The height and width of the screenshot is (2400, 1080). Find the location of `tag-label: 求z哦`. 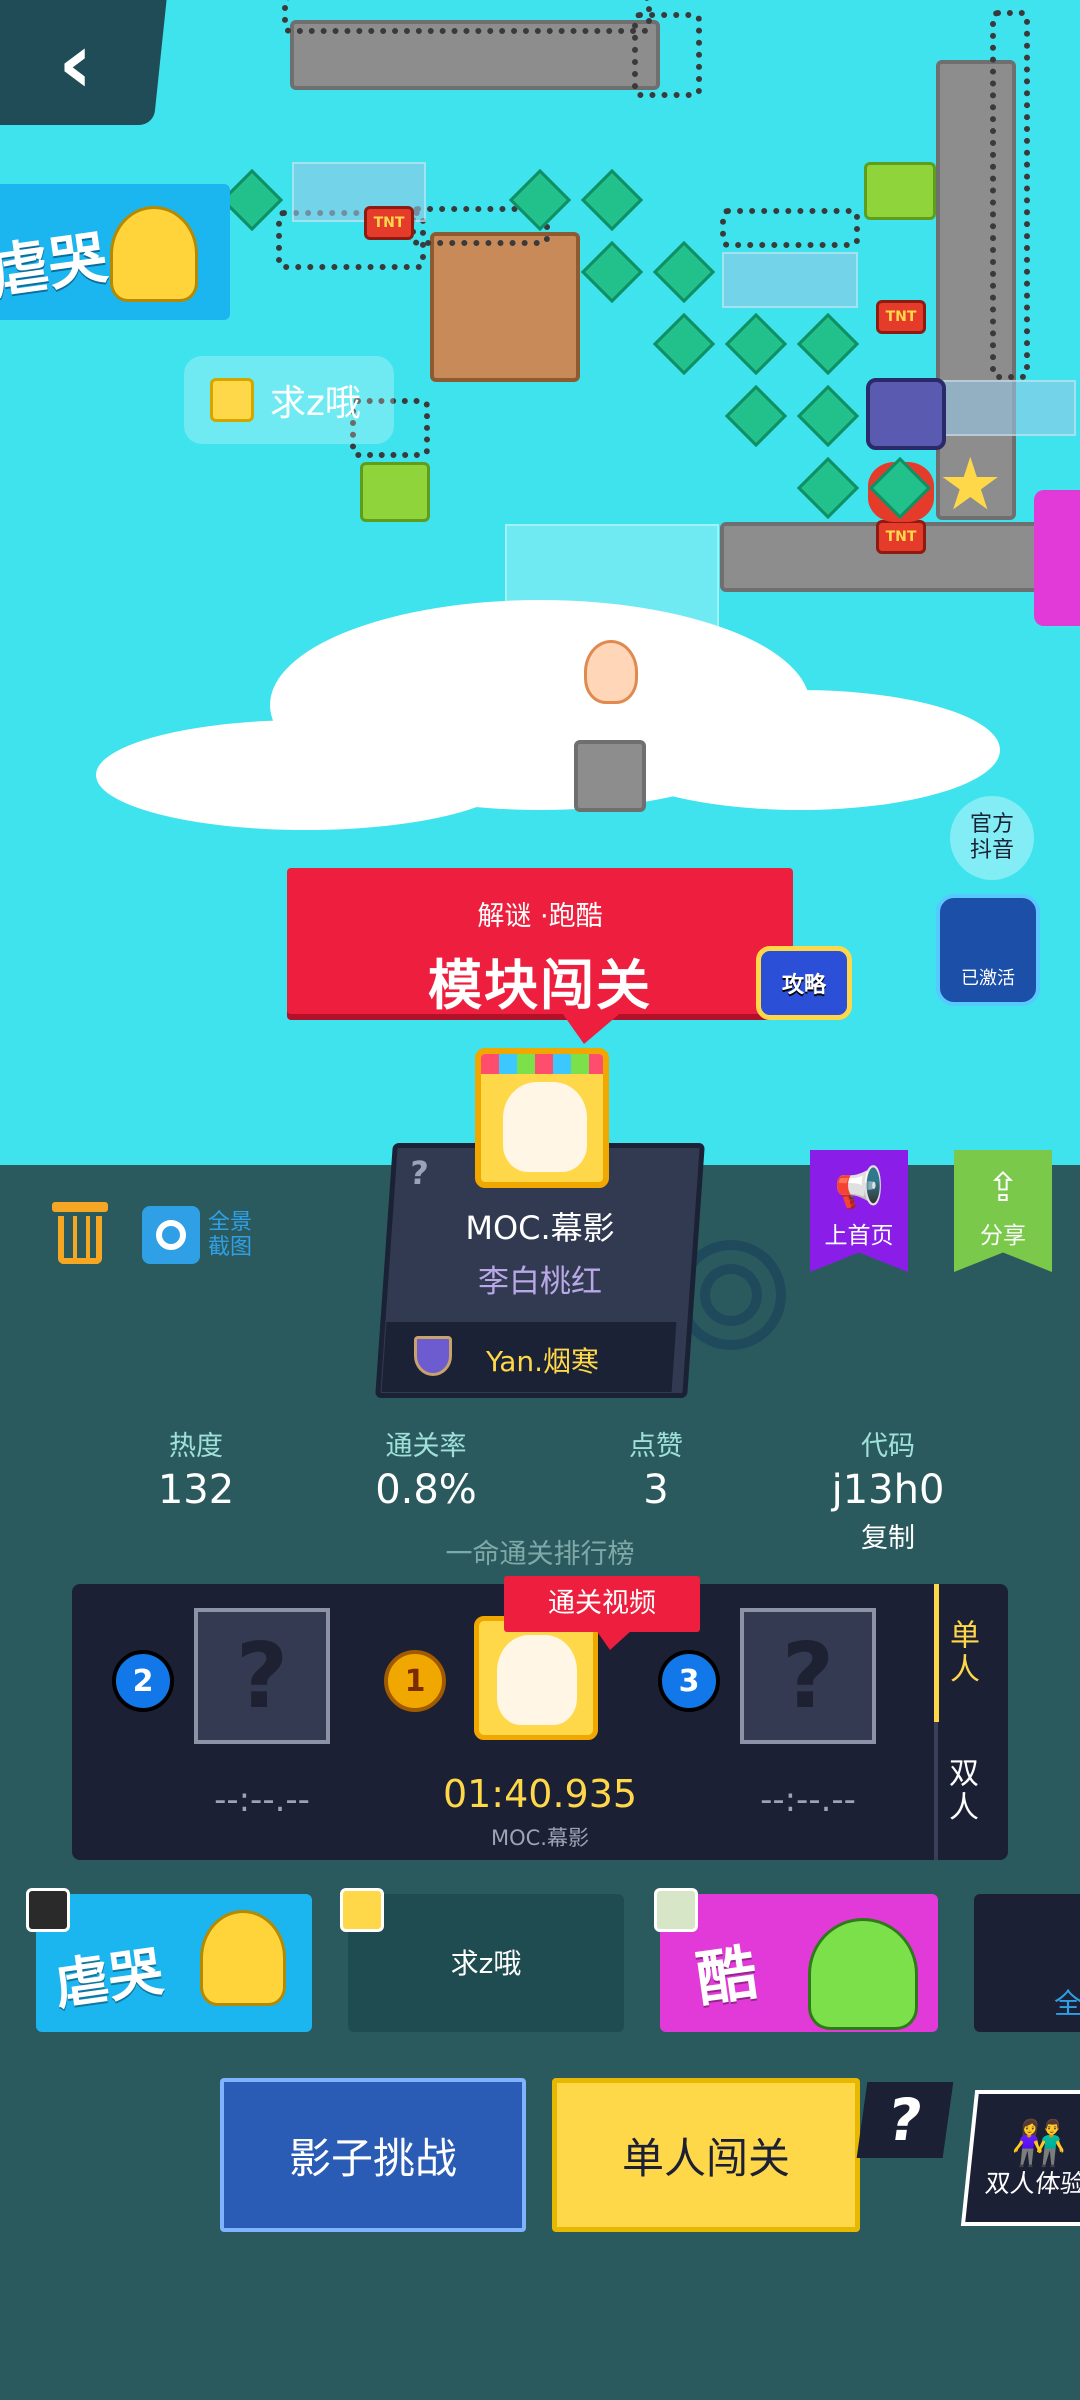

tag-label: 求z哦 is located at coordinates (486, 1963).